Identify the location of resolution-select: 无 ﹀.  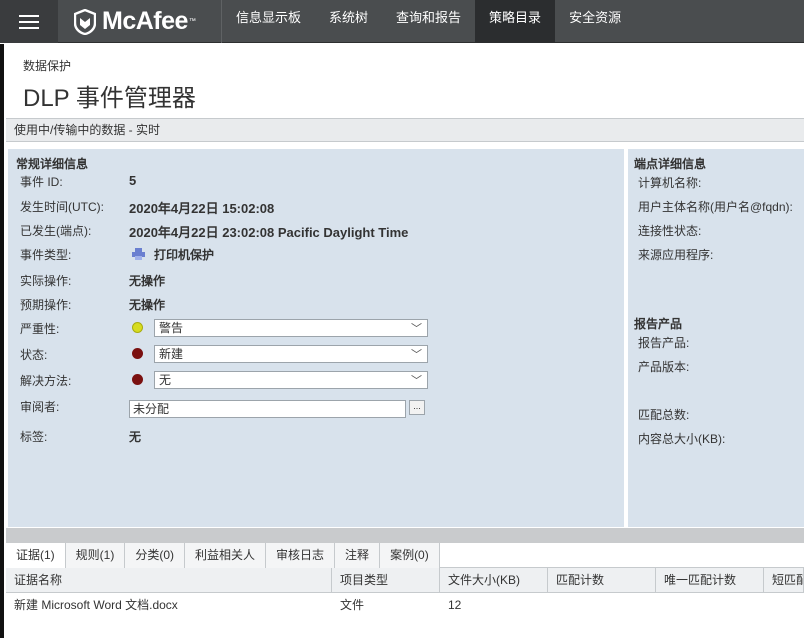
(291, 380).